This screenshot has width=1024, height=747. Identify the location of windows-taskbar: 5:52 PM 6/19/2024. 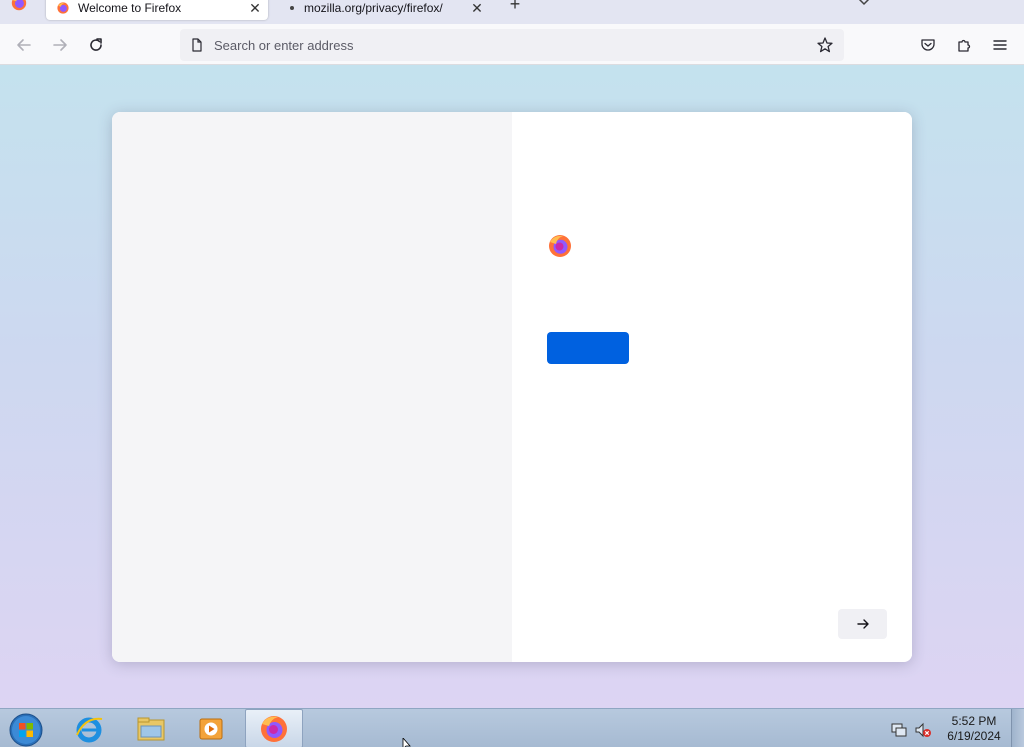
(512, 727).